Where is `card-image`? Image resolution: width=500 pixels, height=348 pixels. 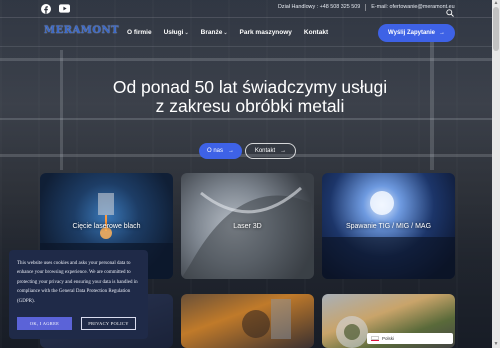
card-image is located at coordinates (266, 319).